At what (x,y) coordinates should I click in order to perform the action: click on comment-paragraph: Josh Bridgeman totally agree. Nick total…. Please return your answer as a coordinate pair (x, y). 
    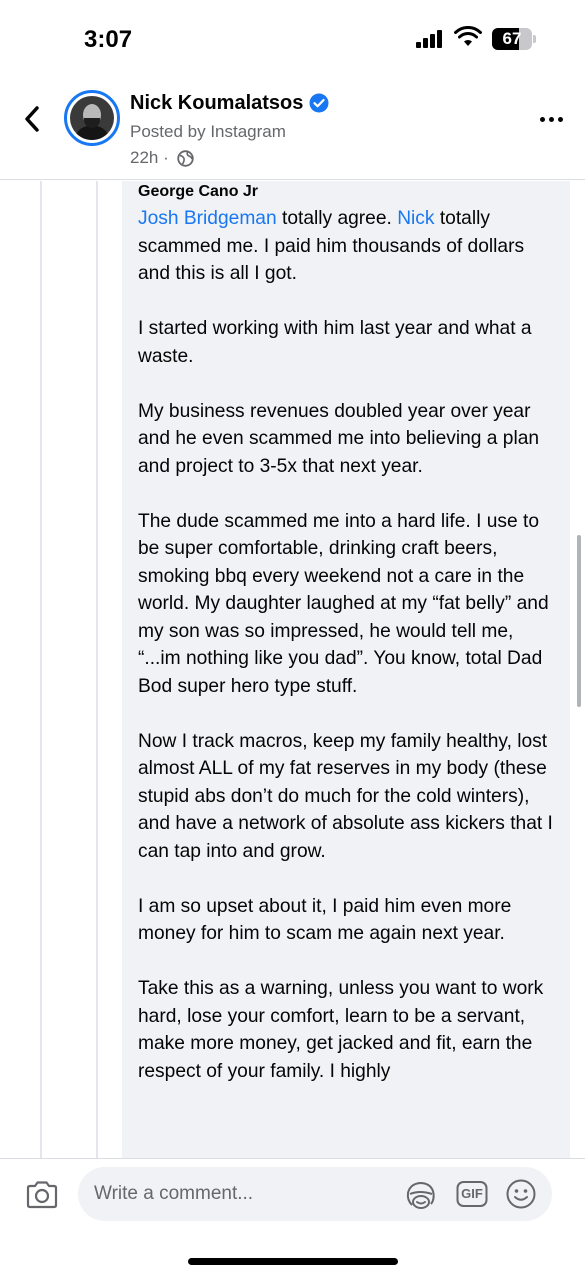
    Looking at the image, I should click on (331, 246).